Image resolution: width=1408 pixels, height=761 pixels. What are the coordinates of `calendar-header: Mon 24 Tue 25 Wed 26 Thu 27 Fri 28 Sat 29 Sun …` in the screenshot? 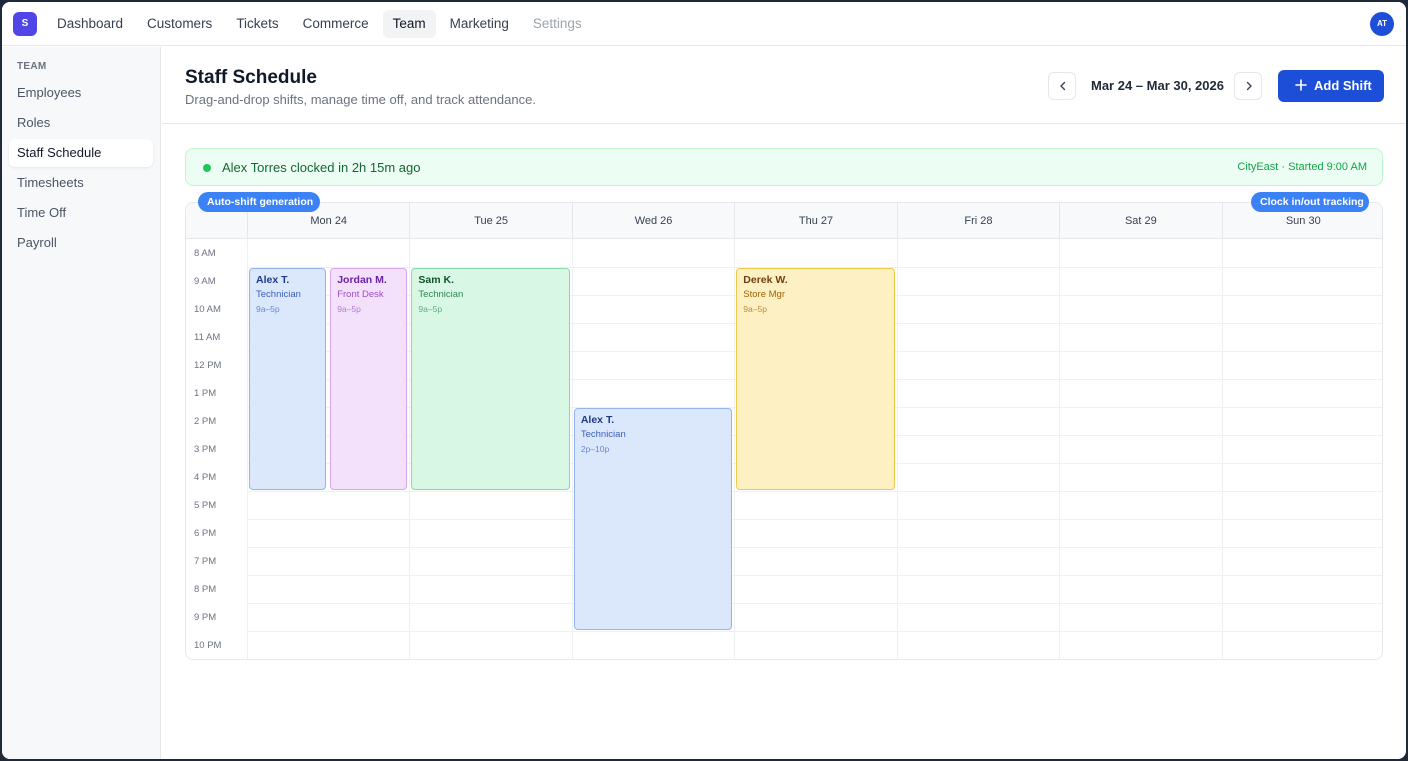 It's located at (784, 221).